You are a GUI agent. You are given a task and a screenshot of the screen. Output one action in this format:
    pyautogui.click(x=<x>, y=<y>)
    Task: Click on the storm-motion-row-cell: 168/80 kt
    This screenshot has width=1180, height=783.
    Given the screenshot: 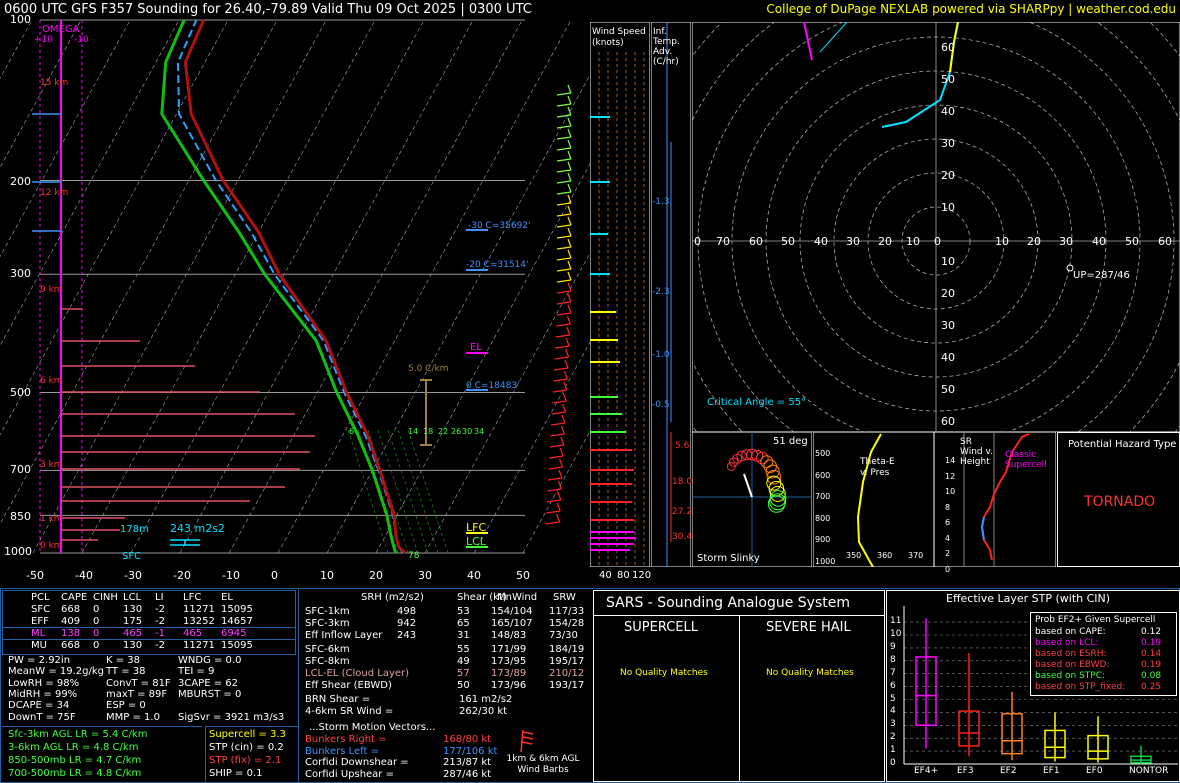 What is the action you would take?
    pyautogui.click(x=467, y=739)
    